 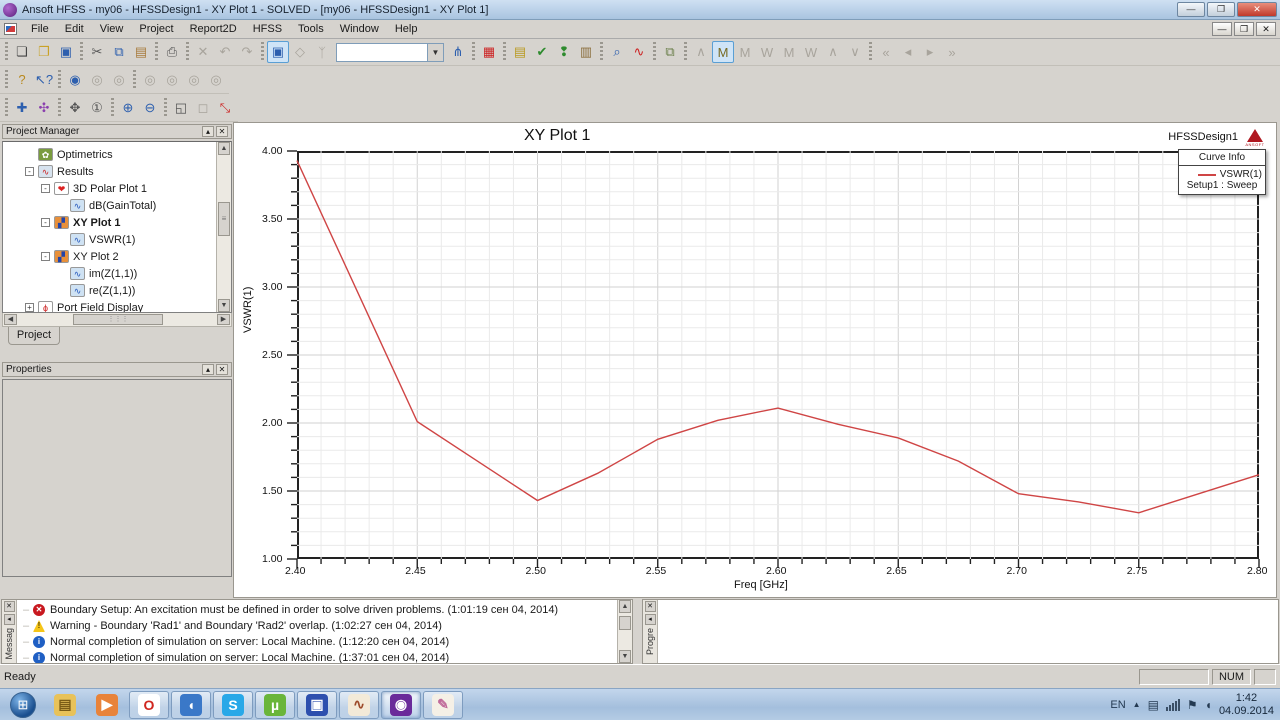 What do you see at coordinates (317, 704) in the screenshot?
I see `save-tool-icon: ▣` at bounding box center [317, 704].